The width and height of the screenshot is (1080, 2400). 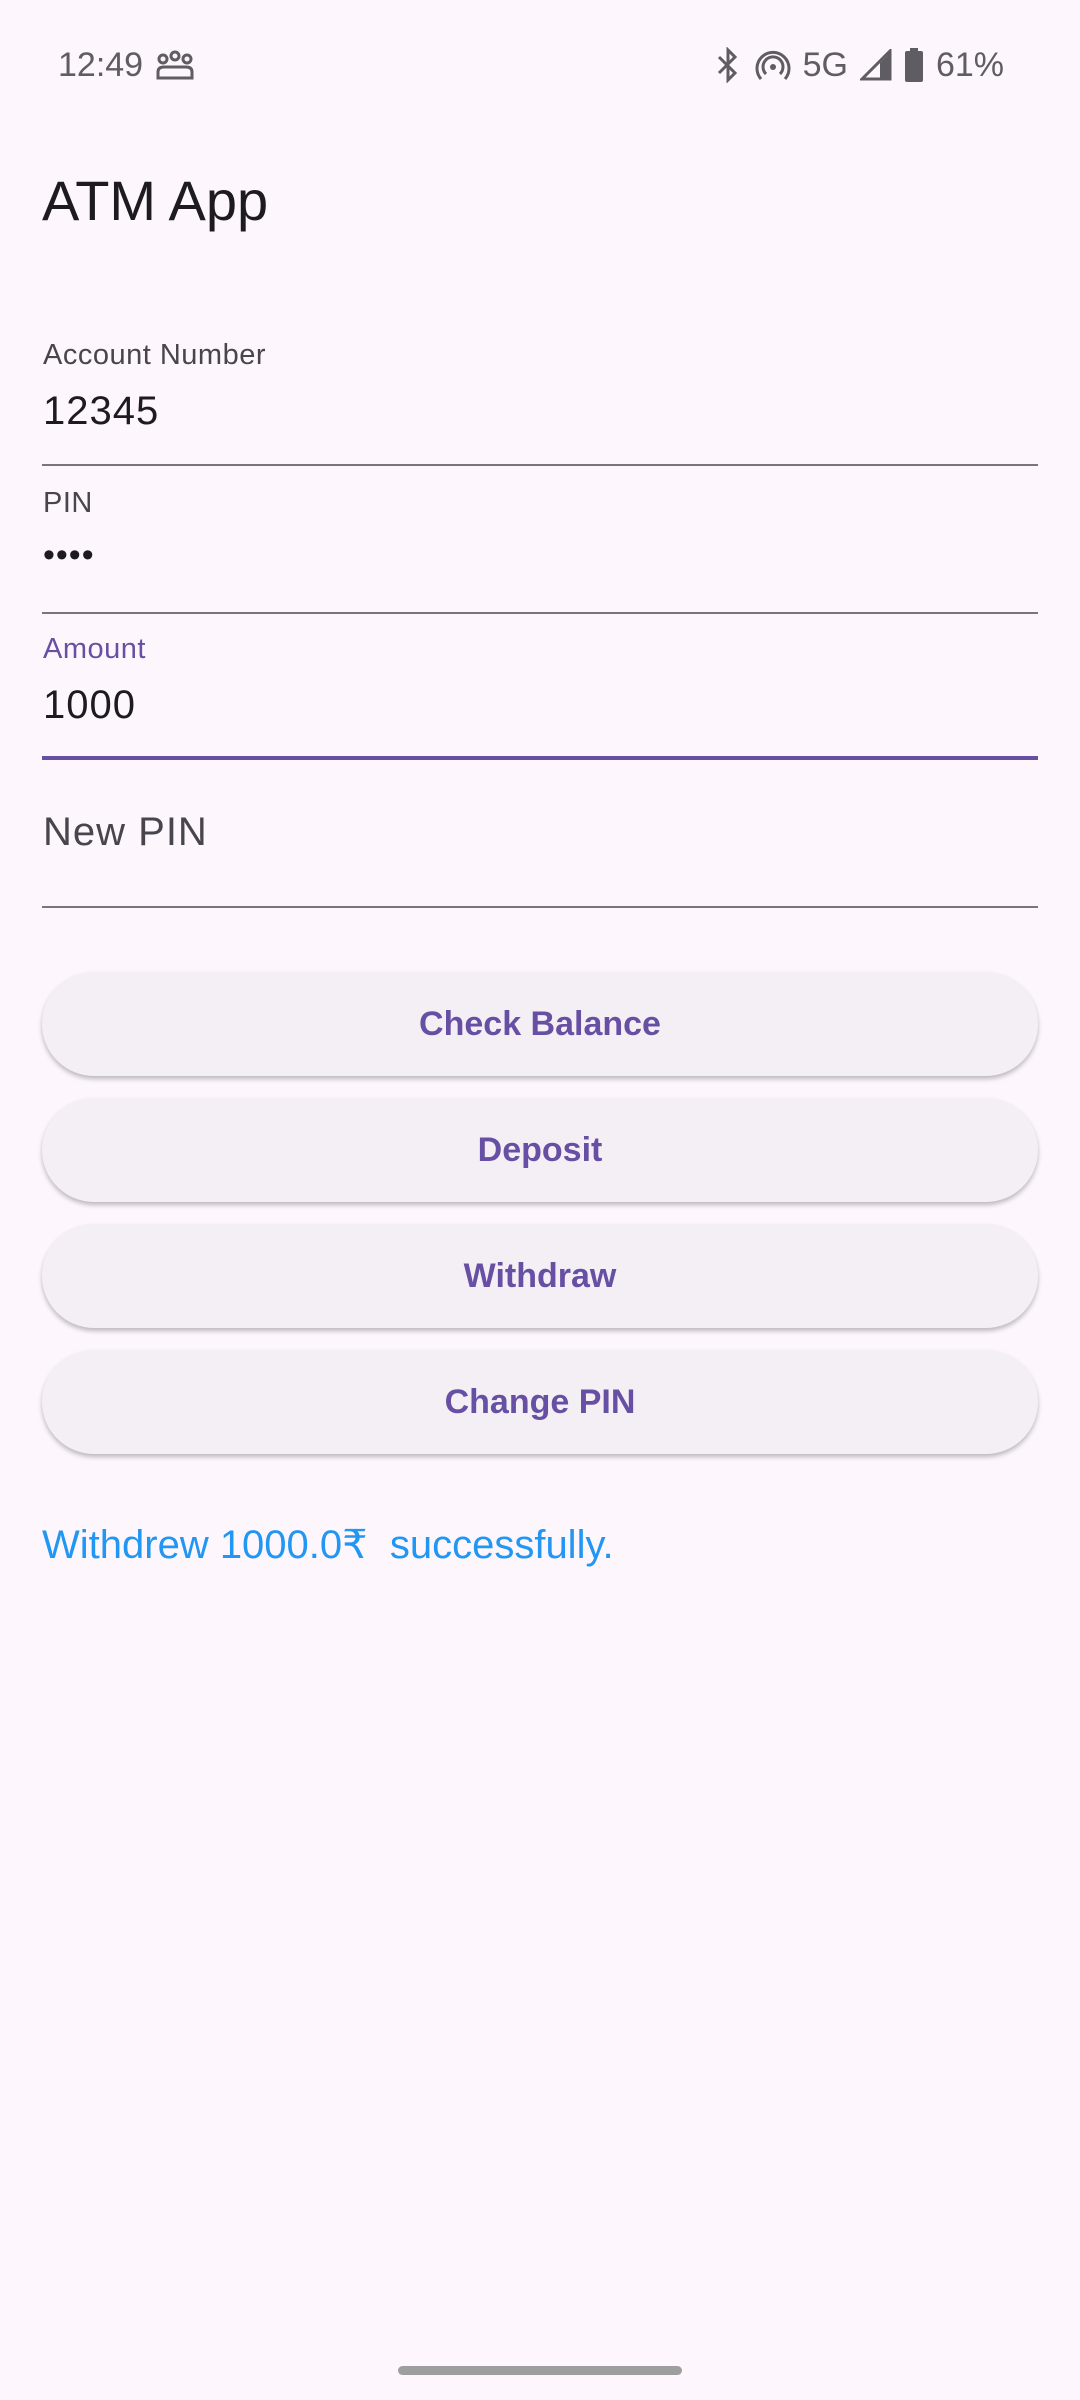 I want to click on battery-level: 61%, so click(x=969, y=64).